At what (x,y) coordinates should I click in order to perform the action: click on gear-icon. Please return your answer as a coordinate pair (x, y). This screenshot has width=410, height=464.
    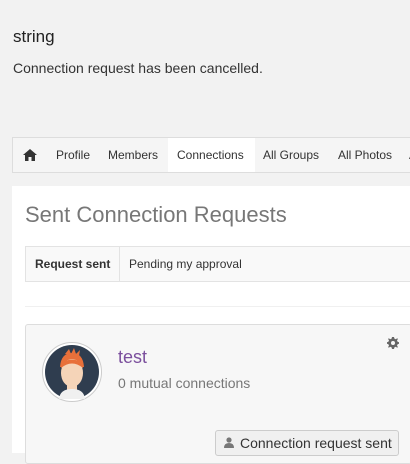
    Looking at the image, I should click on (393, 343).